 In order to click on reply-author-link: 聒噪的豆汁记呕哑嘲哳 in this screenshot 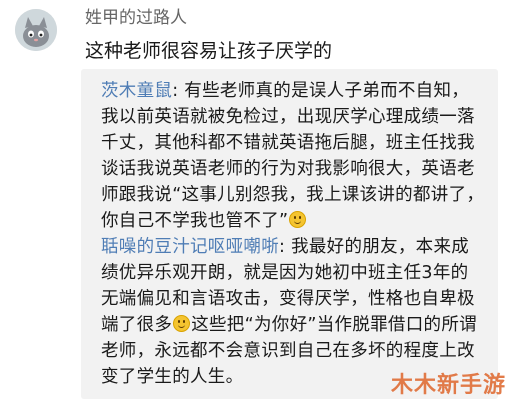, I will do `click(190, 247)`.